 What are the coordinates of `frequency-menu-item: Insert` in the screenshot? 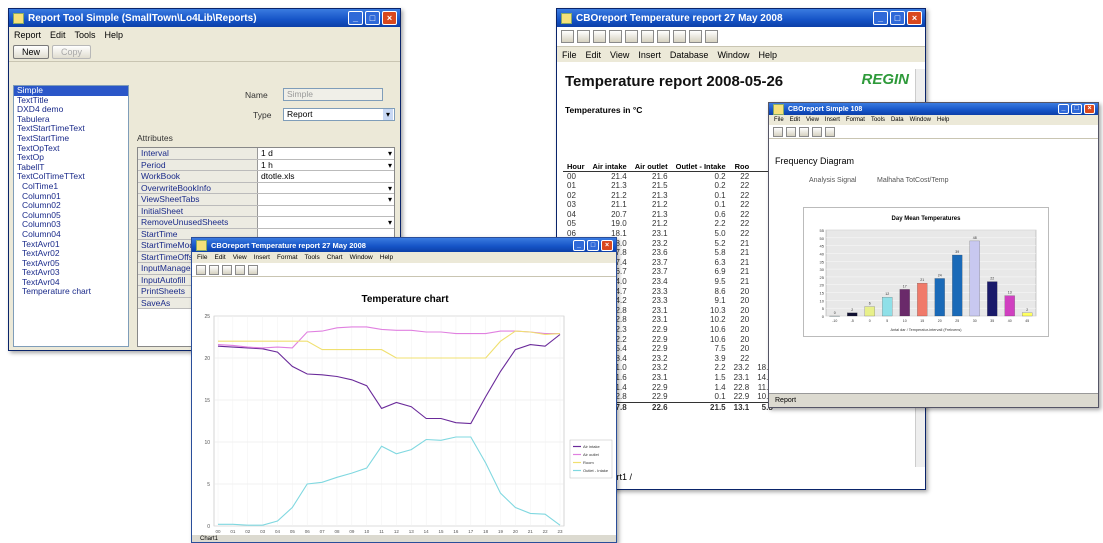 It's located at (832, 120).